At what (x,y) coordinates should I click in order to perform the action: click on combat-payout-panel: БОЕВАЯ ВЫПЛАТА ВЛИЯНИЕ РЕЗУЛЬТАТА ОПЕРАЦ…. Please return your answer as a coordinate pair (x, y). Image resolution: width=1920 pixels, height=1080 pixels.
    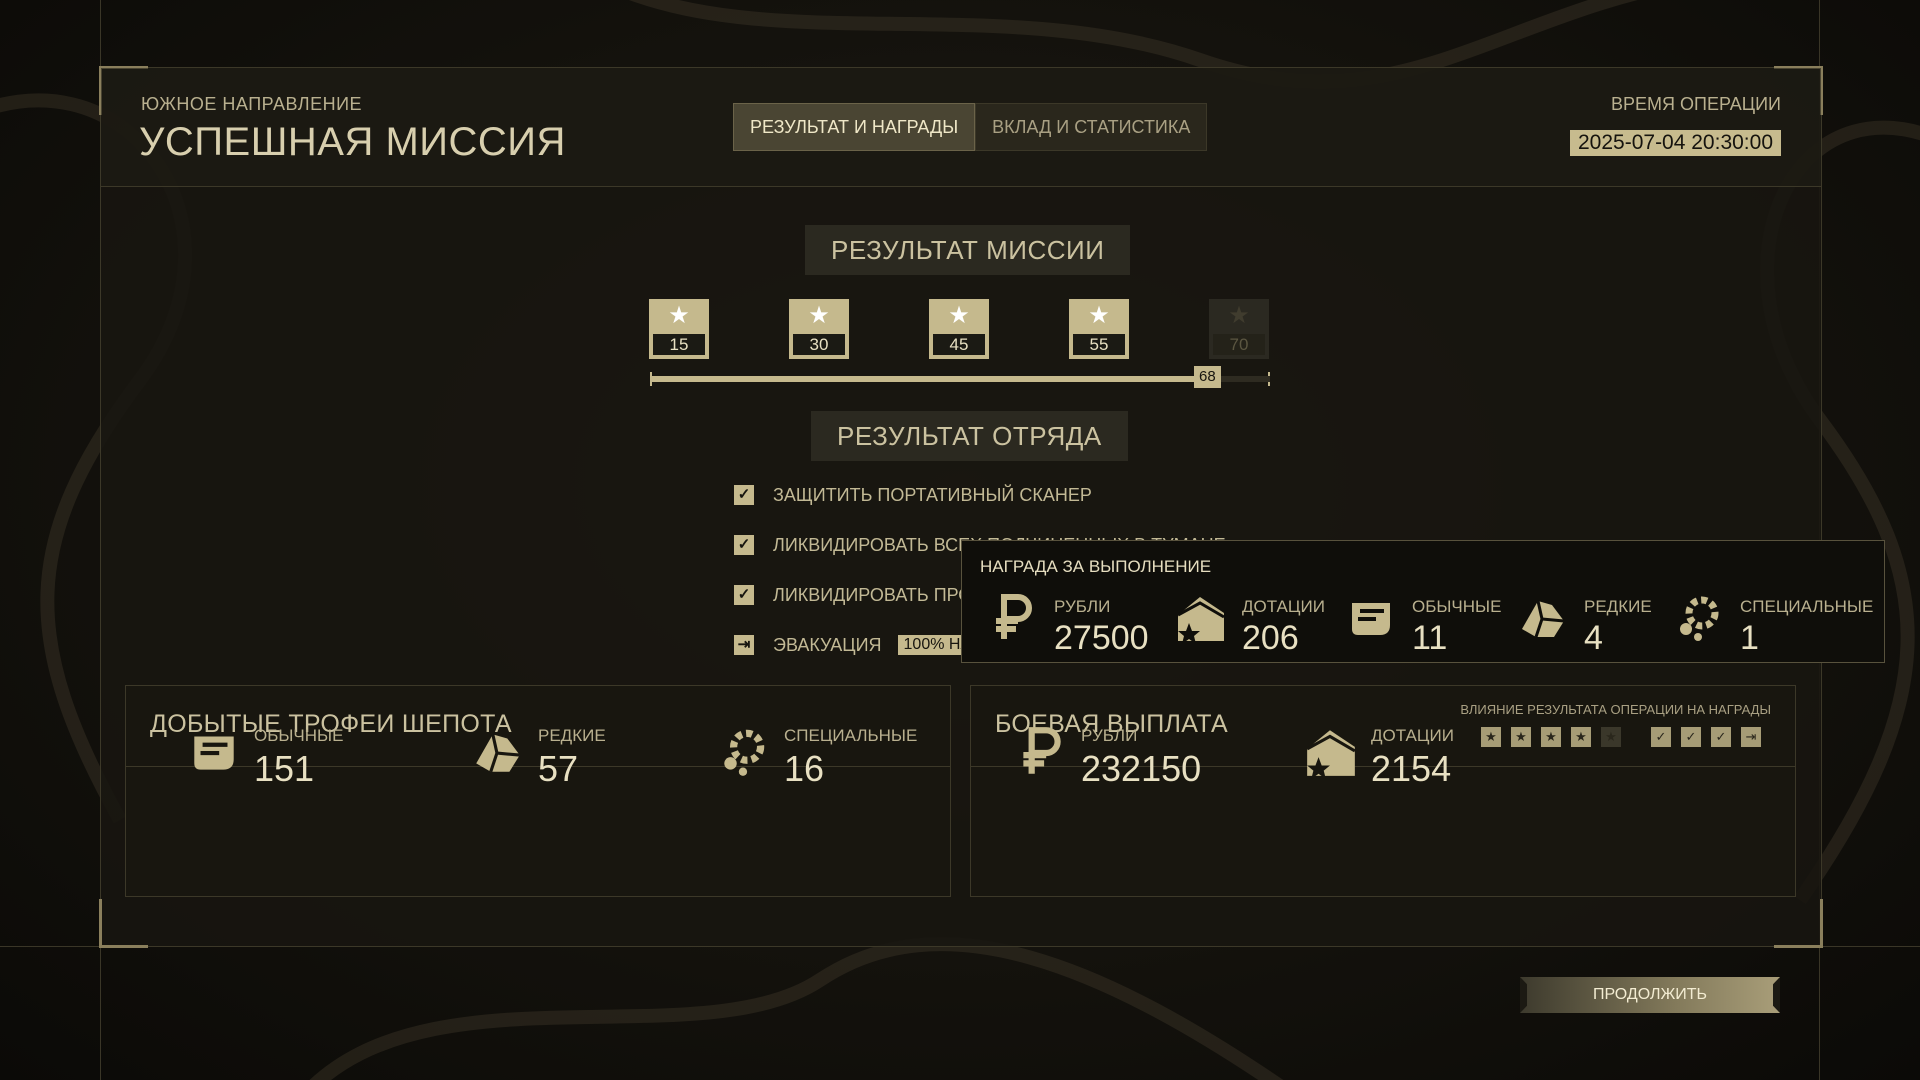
    Looking at the image, I should click on (1383, 791).